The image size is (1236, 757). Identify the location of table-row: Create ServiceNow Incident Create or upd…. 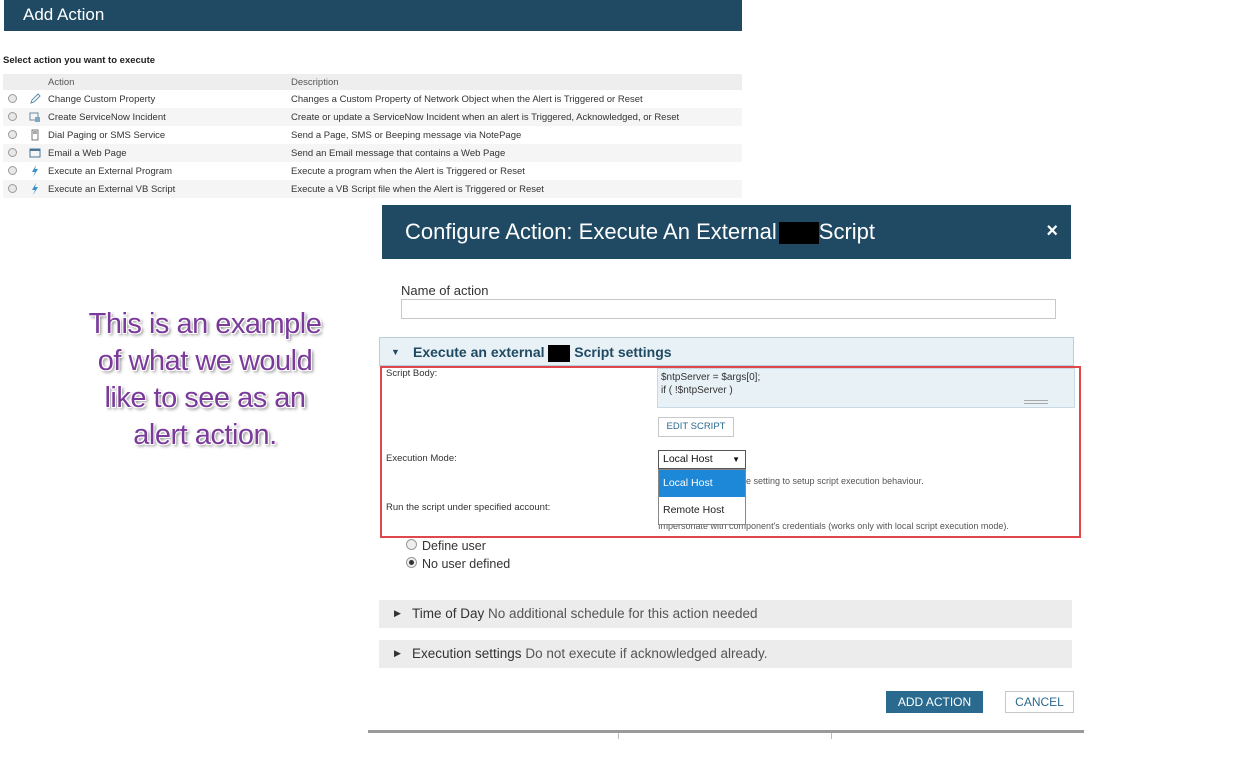
(372, 117).